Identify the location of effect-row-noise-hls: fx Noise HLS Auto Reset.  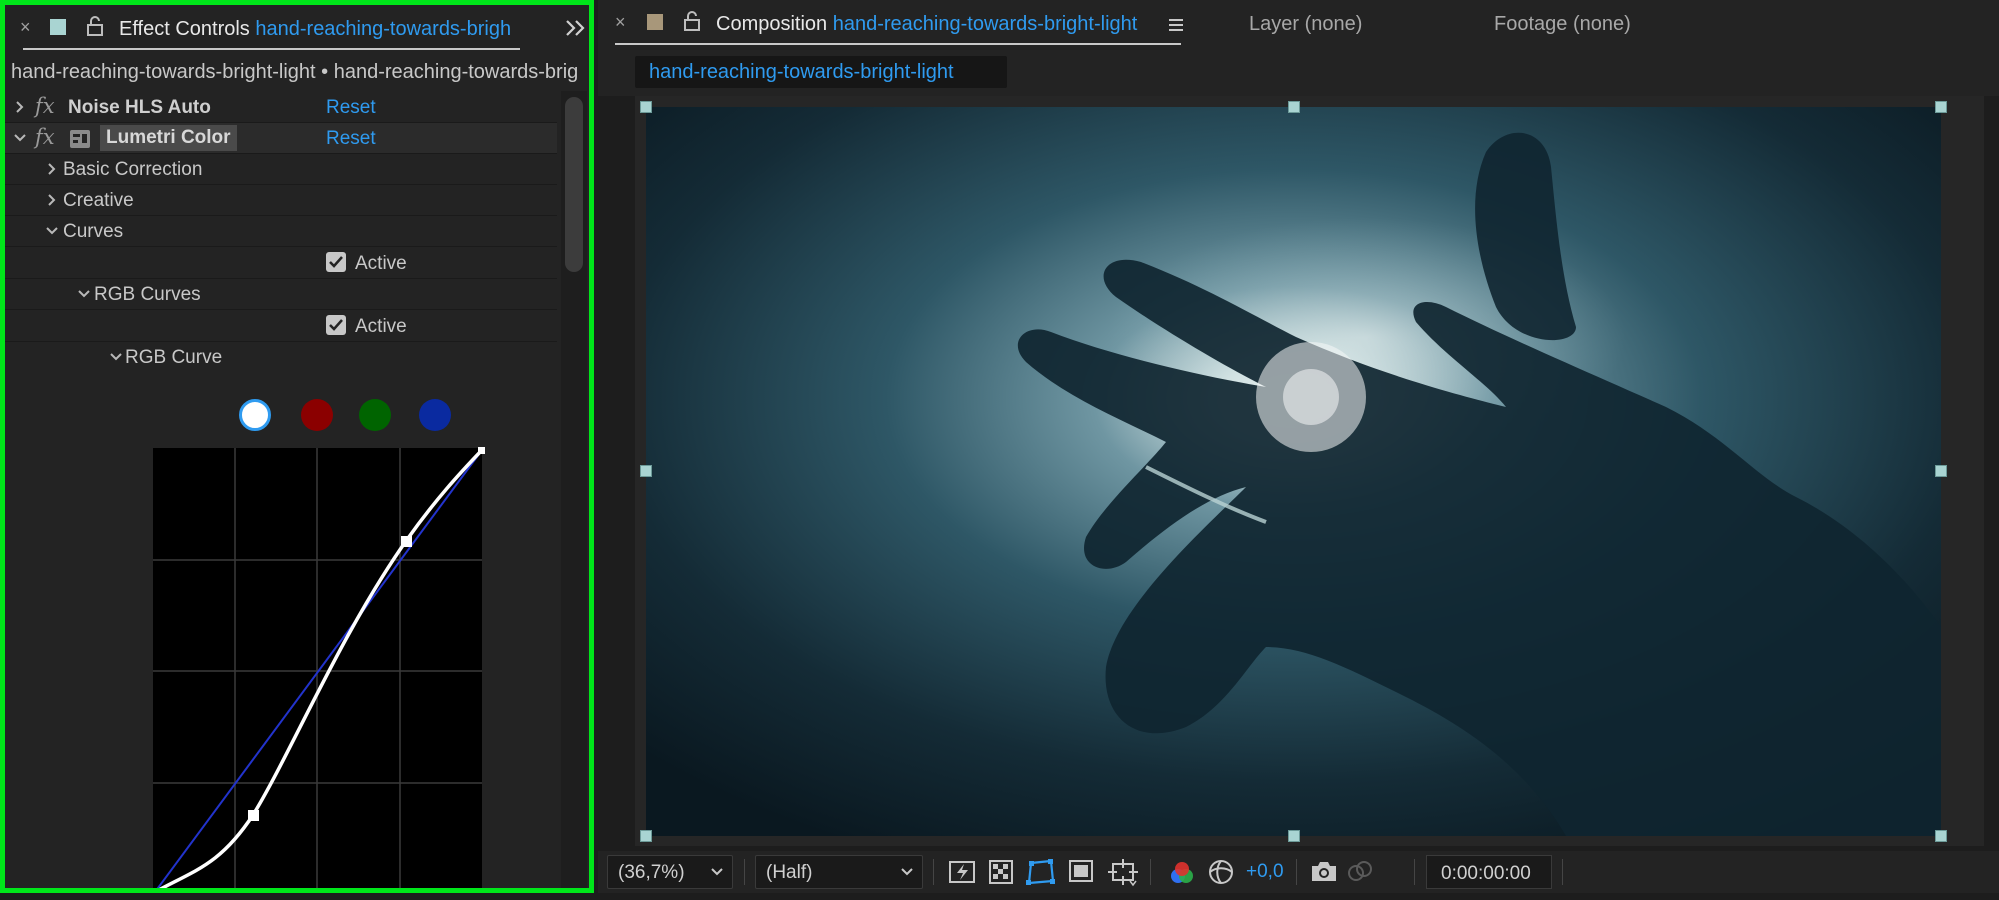
(281, 107).